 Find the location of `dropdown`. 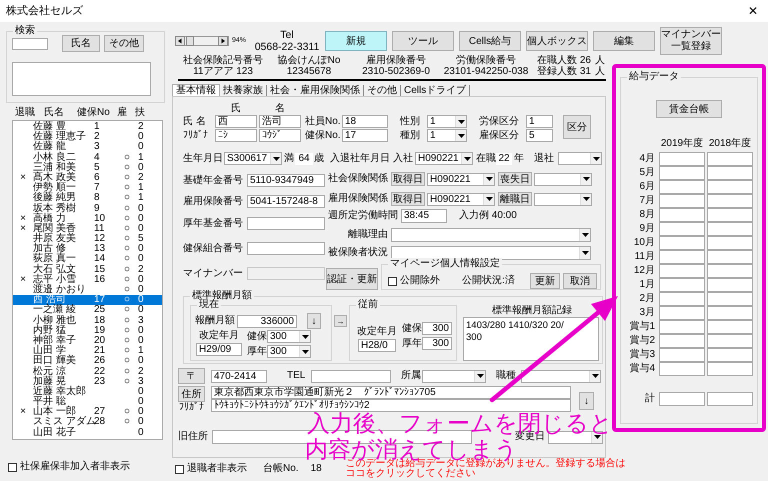

dropdown is located at coordinates (580, 158).